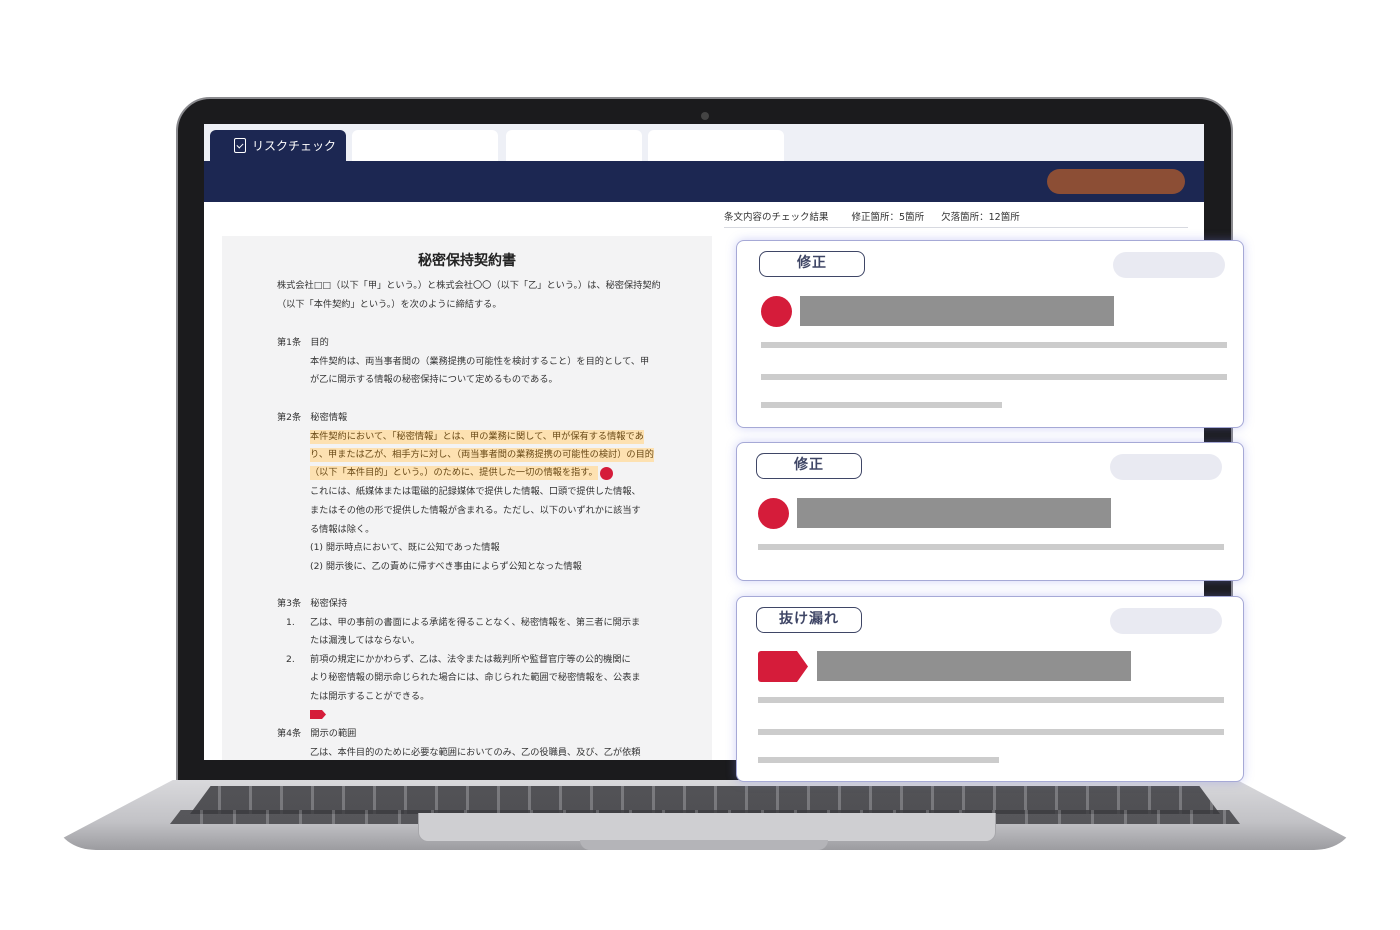 The height and width of the screenshot is (930, 1400). What do you see at coordinates (446, 566) in the screenshot?
I see `article-text: (2) 開示後に、乙の責めに帰すべき事由によらず公知となった情報` at bounding box center [446, 566].